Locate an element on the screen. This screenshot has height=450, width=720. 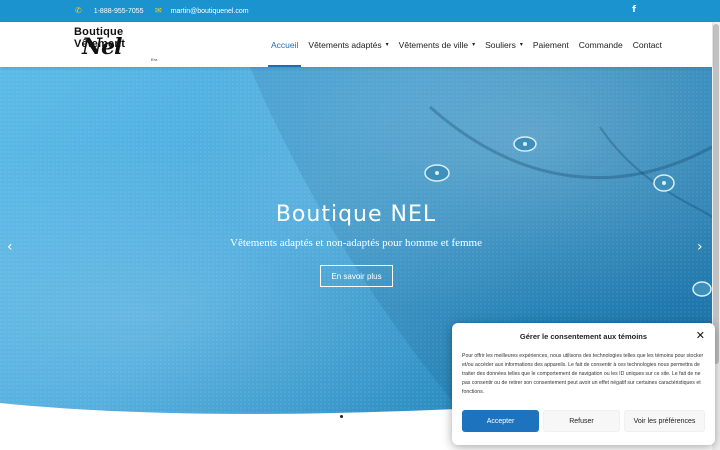
email-contact: ✉ martin@boutiquenel.com is located at coordinates (202, 11).